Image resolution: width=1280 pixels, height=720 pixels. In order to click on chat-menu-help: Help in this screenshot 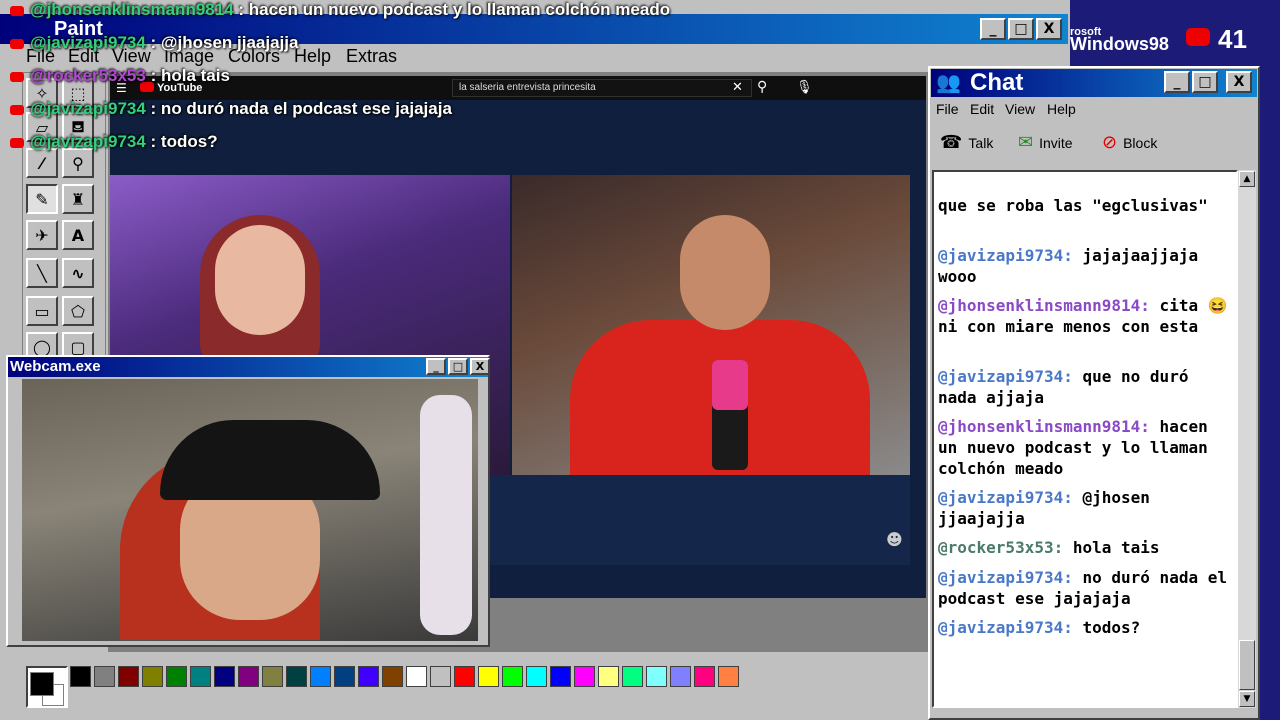, I will do `click(1061, 109)`.